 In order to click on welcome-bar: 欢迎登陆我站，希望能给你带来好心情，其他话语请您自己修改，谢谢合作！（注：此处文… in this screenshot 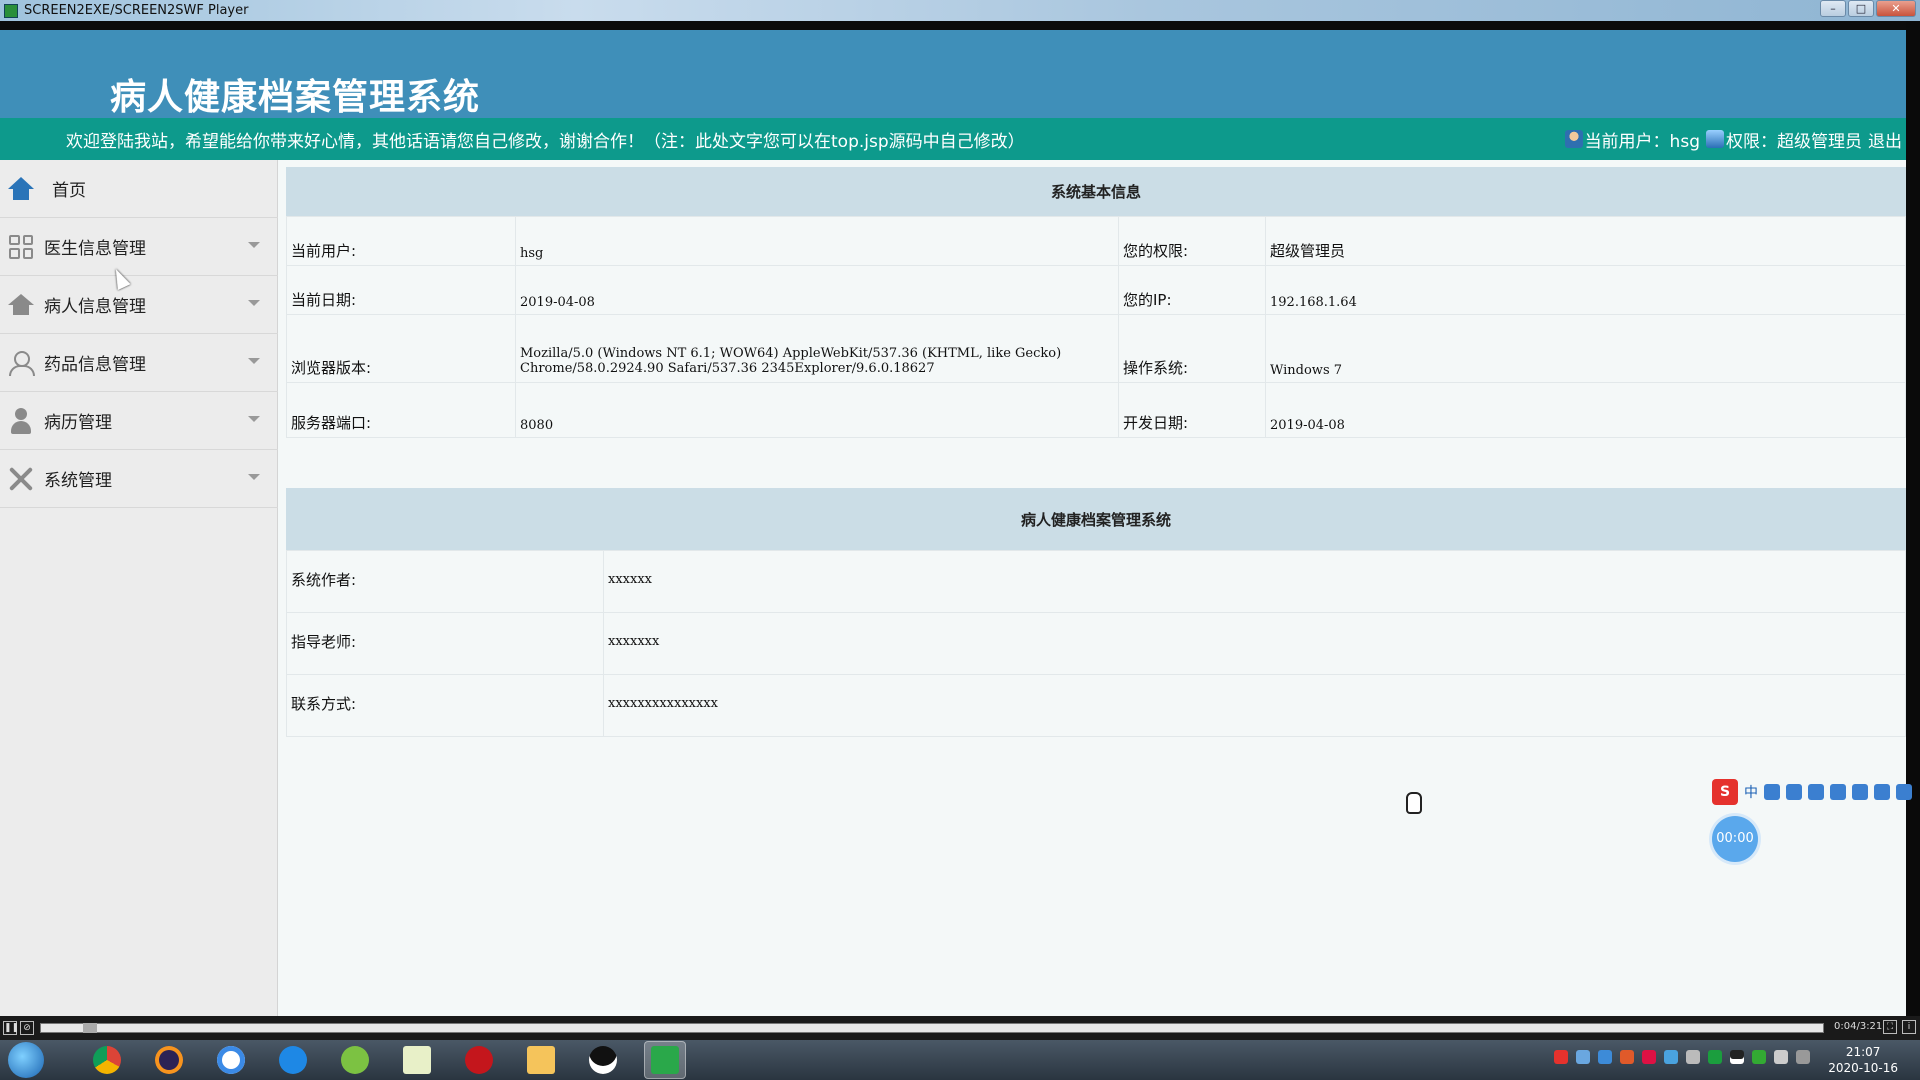, I will do `click(953, 139)`.